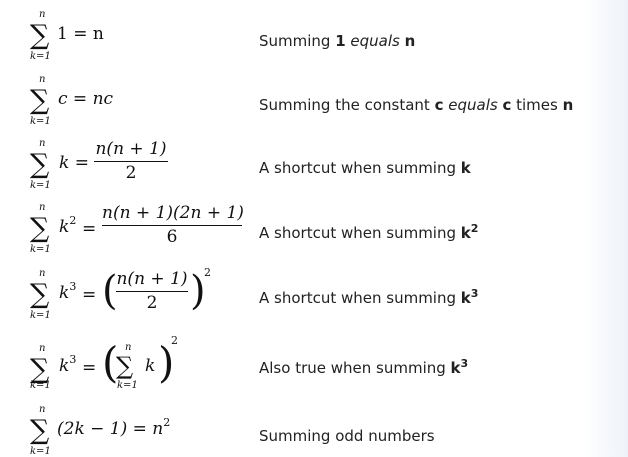 The width and height of the screenshot is (628, 457). What do you see at coordinates (74, 163) in the screenshot?
I see `formula-lhs: k =` at bounding box center [74, 163].